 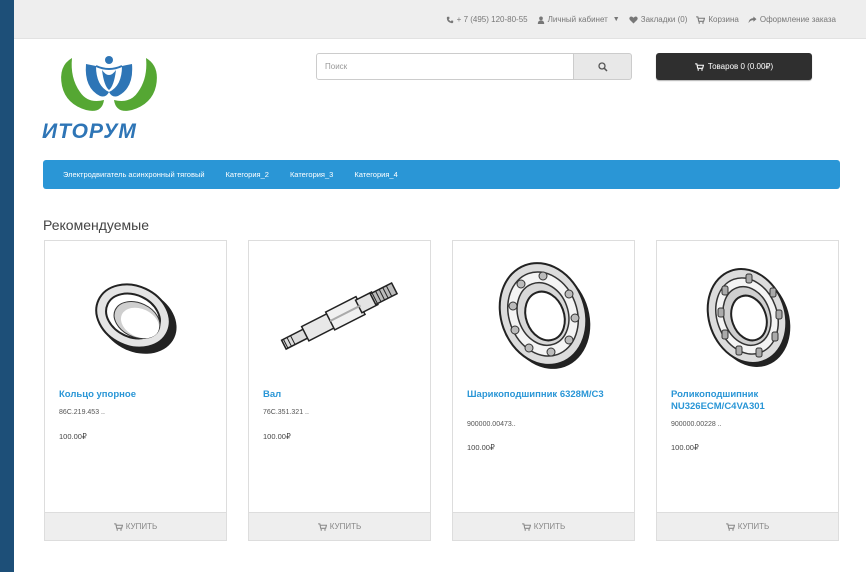 What do you see at coordinates (492, 19) in the screenshot?
I see `phone-text: + 7 (495) 120-80-55` at bounding box center [492, 19].